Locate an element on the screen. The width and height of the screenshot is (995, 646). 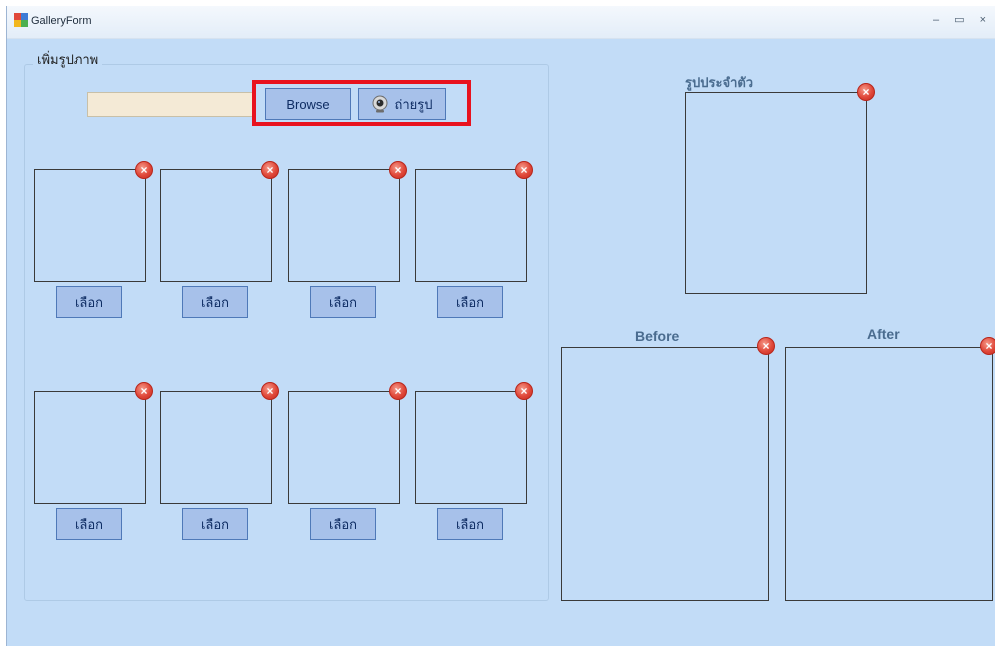
select-button-6: เลือก is located at coordinates (215, 524).